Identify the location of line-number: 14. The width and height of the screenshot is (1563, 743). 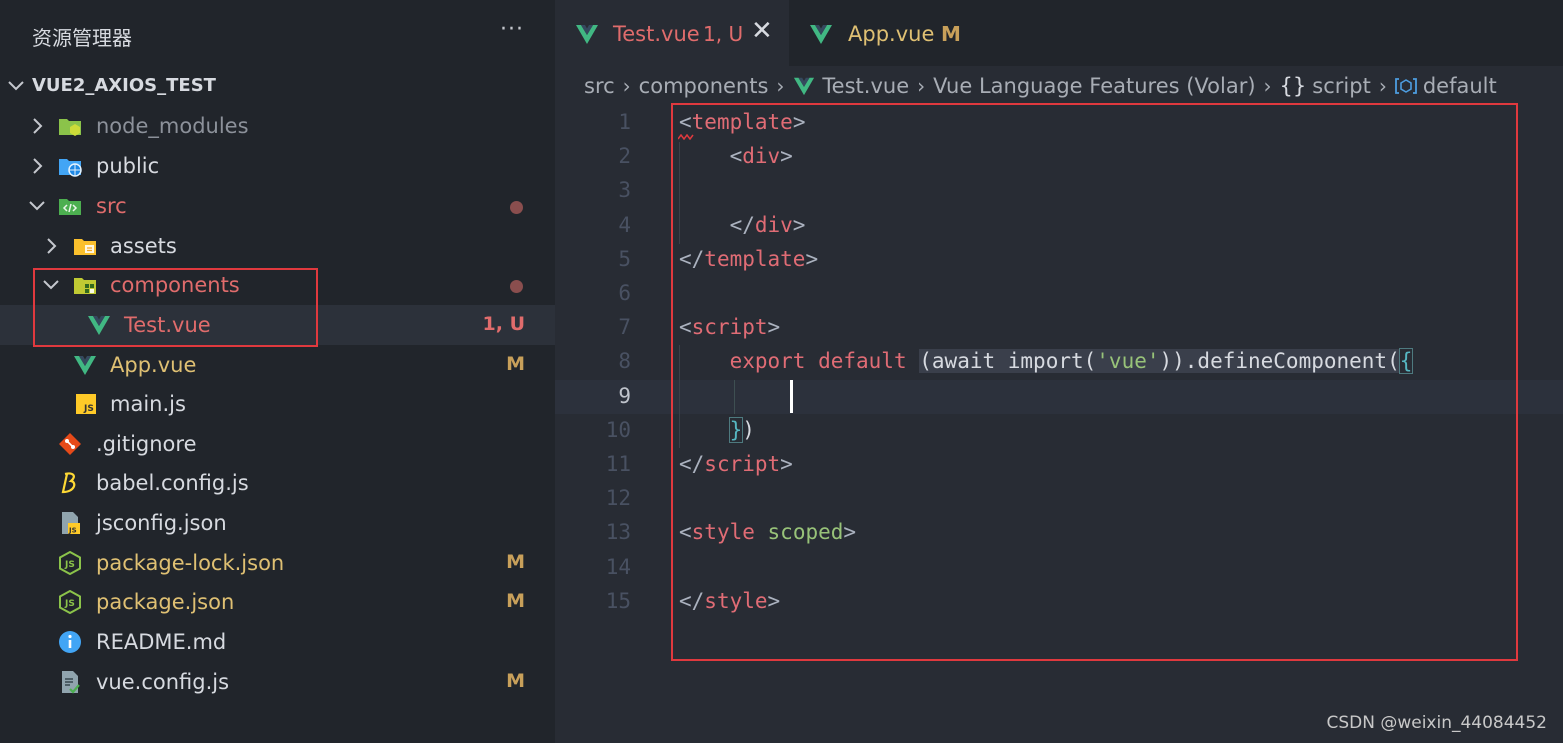
(618, 567).